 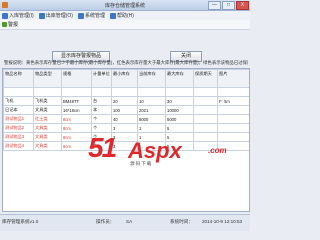 What do you see at coordinates (102, 147) in the screenshot?
I see `watermark-51: 51` at bounding box center [102, 147].